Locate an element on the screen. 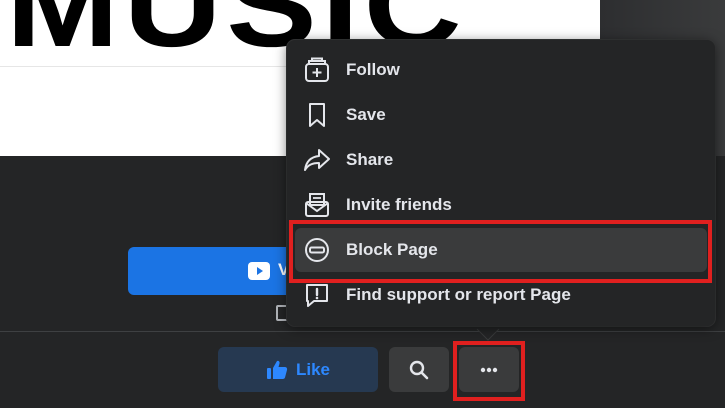 The height and width of the screenshot is (408, 725). invite-icon is located at coordinates (317, 205).